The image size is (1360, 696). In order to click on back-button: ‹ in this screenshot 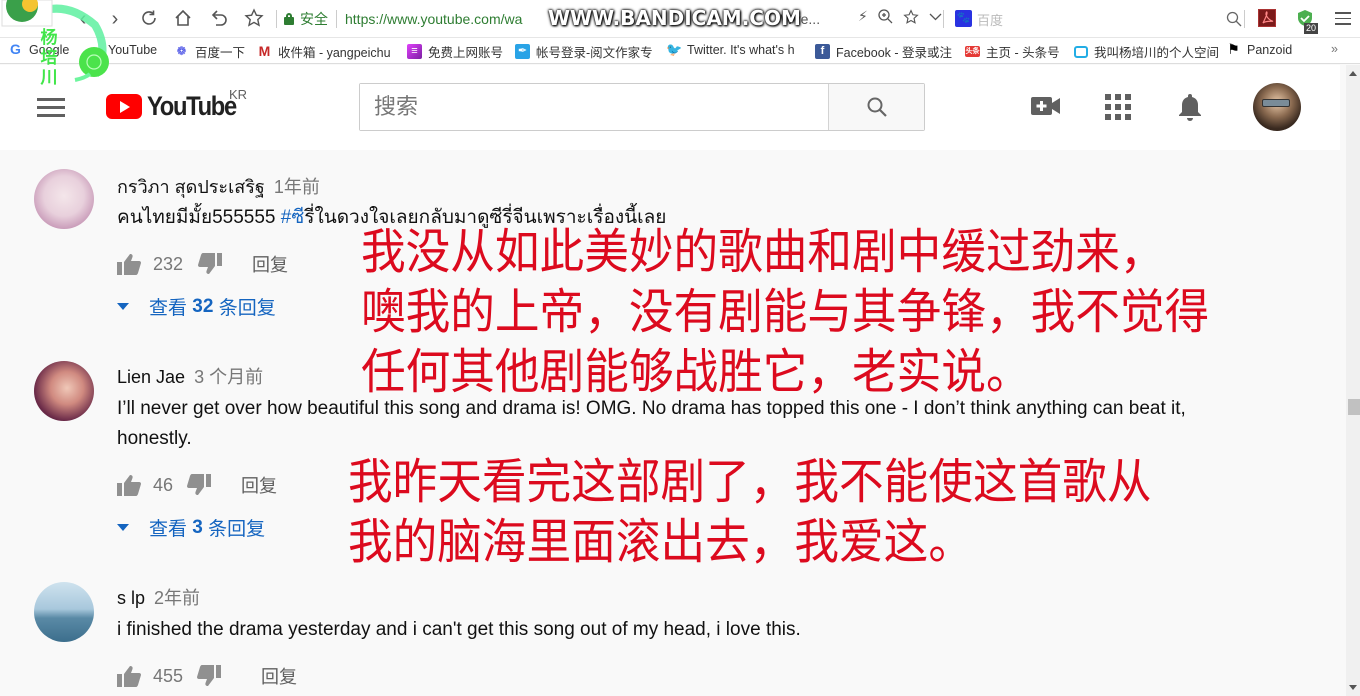, I will do `click(83, 19)`.